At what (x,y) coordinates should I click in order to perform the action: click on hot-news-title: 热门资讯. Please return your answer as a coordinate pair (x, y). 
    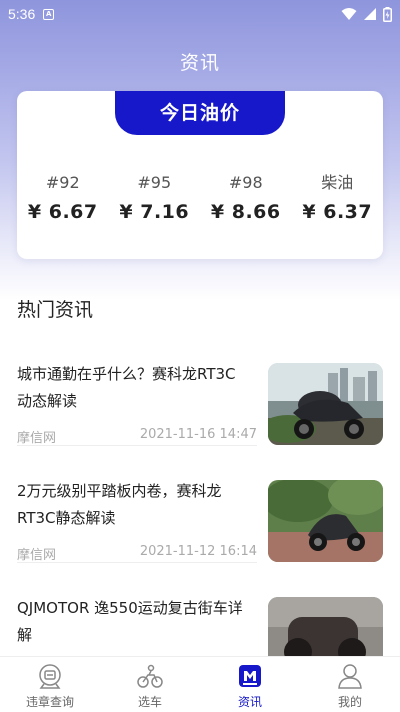
    Looking at the image, I should click on (55, 310).